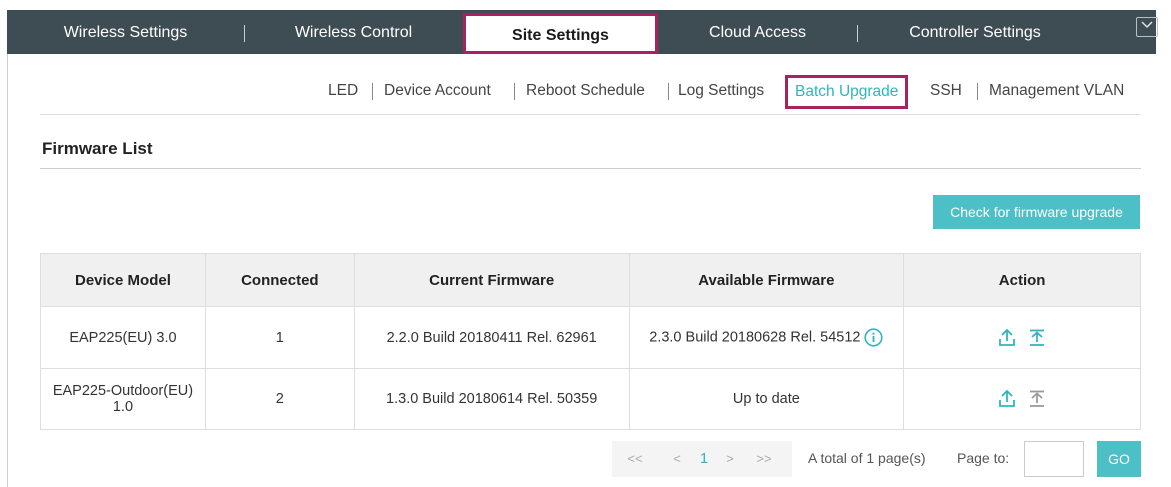 The height and width of the screenshot is (487, 1171). Describe the element at coordinates (491, 337) in the screenshot. I see `current-firmware-cell: 2.2.0 Build 20180411 Rel. 62961` at that location.